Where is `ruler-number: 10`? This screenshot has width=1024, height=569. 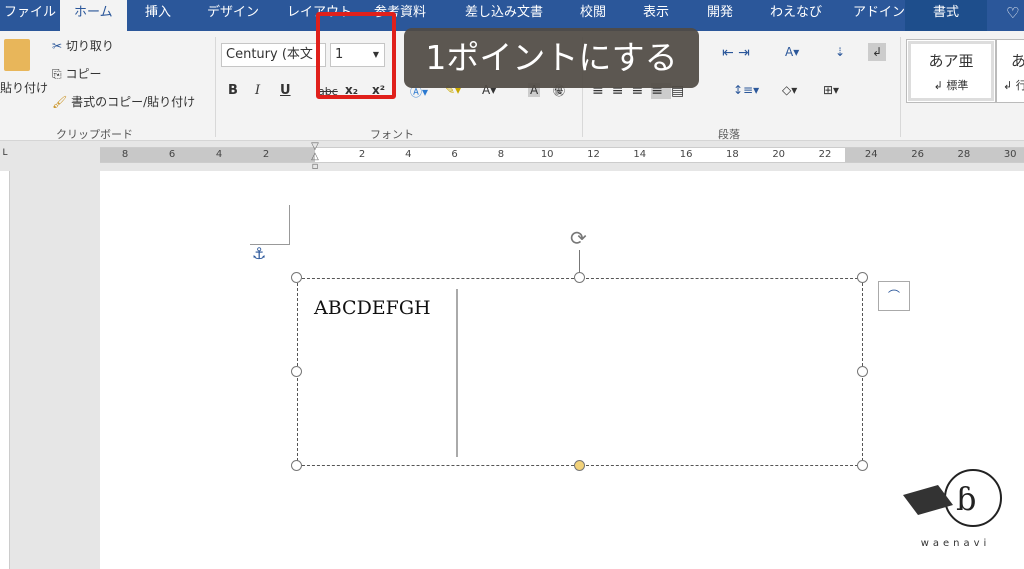 ruler-number: 10 is located at coordinates (547, 154).